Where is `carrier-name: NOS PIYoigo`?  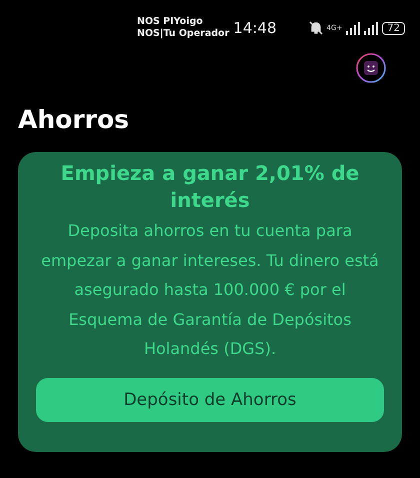
carrier-name: NOS PIYoigo is located at coordinates (170, 22).